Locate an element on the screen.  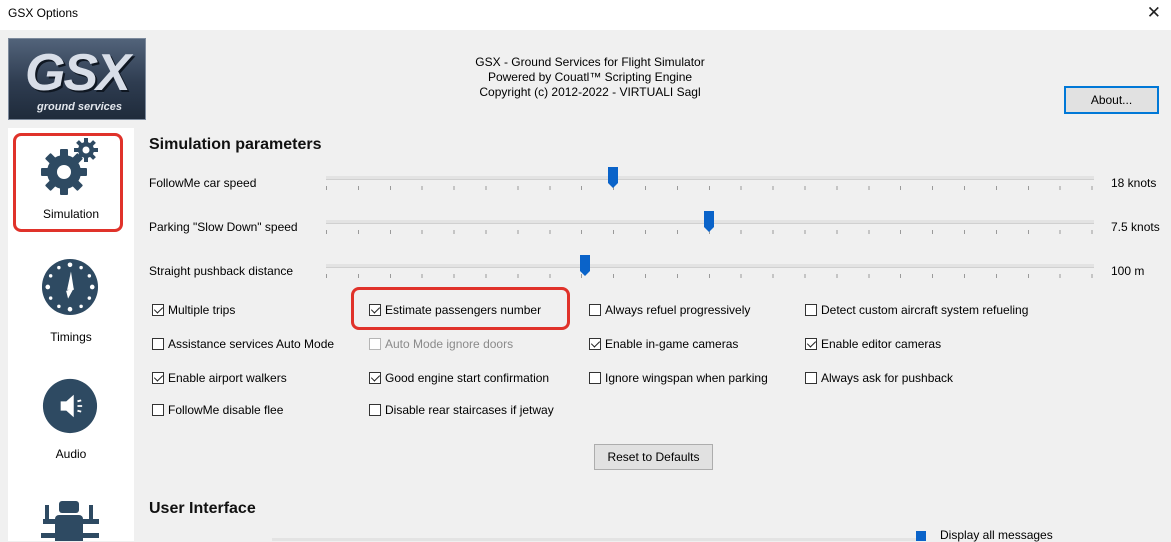
checkbox-label: Ignore wingspan when parking is located at coordinates (686, 378).